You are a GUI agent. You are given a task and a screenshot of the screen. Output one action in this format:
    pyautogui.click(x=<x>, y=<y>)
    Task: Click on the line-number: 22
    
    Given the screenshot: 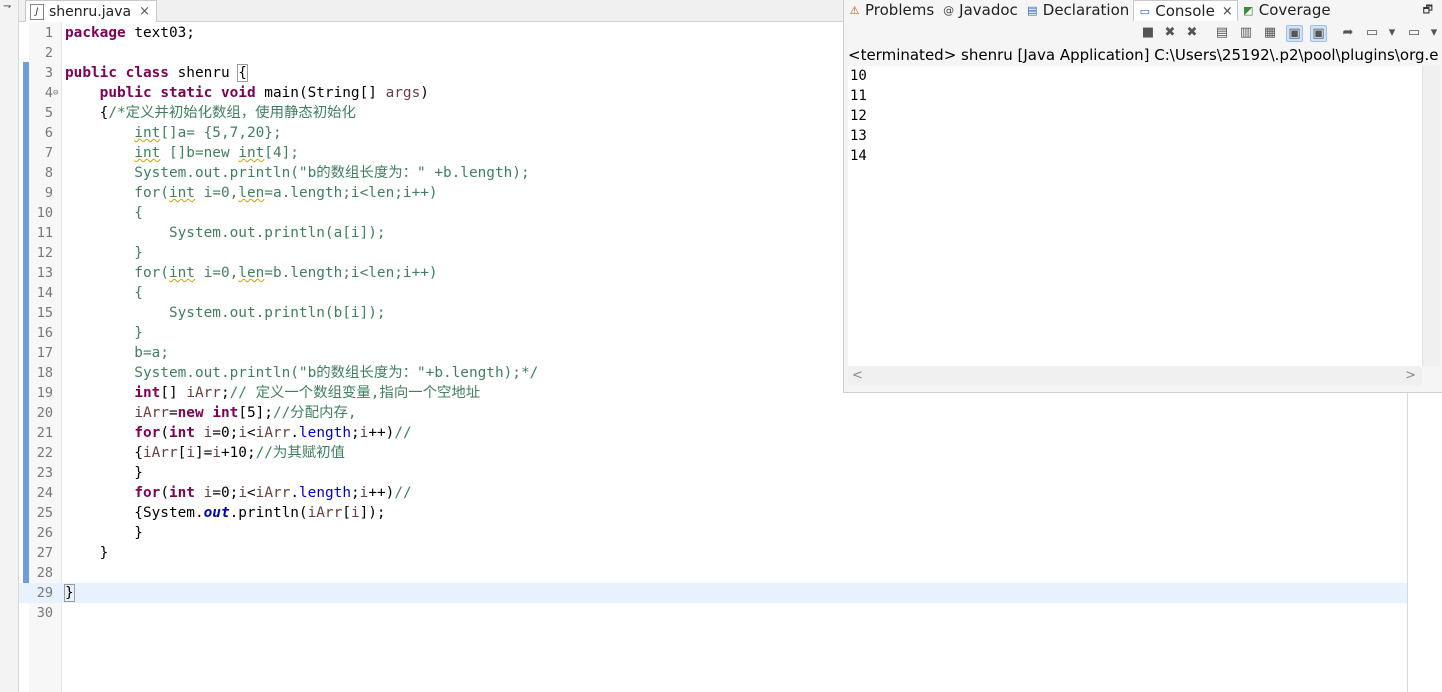 What is the action you would take?
    pyautogui.click(x=44, y=453)
    